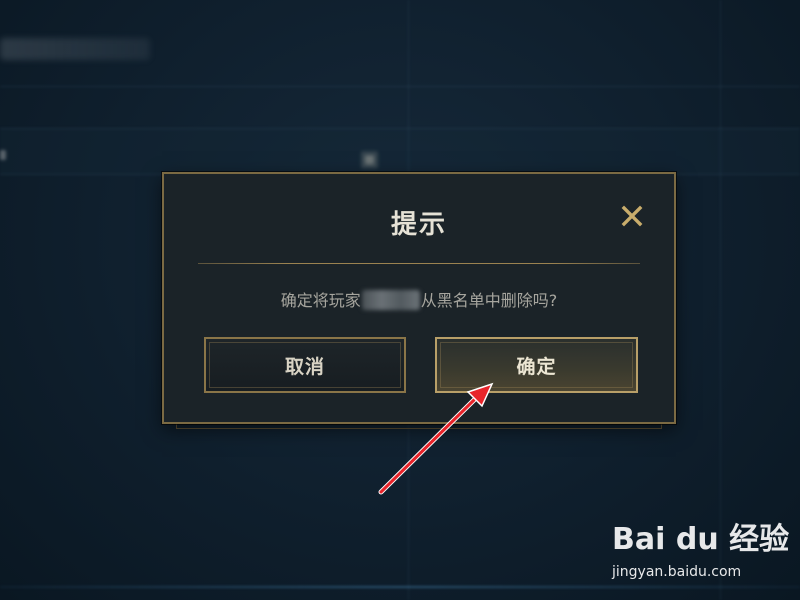 Image resolution: width=800 pixels, height=600 pixels. What do you see at coordinates (436, 438) in the screenshot?
I see `annotation-arrow-icon` at bounding box center [436, 438].